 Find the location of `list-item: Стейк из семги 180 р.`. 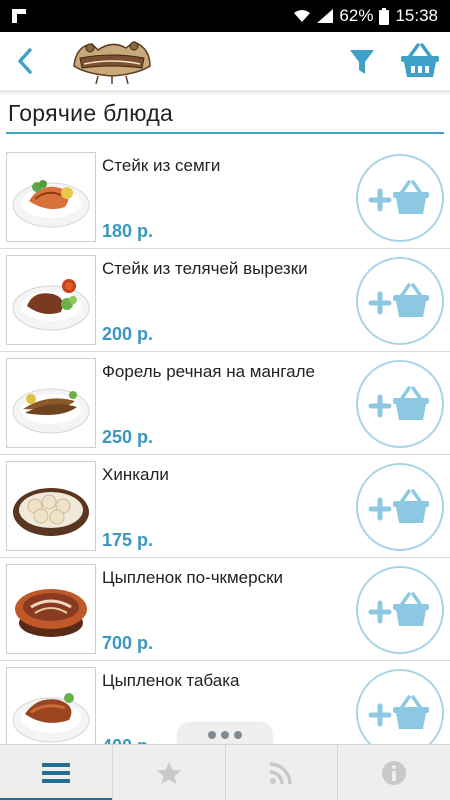

list-item: Стейк из семги 180 р. is located at coordinates (225, 197).